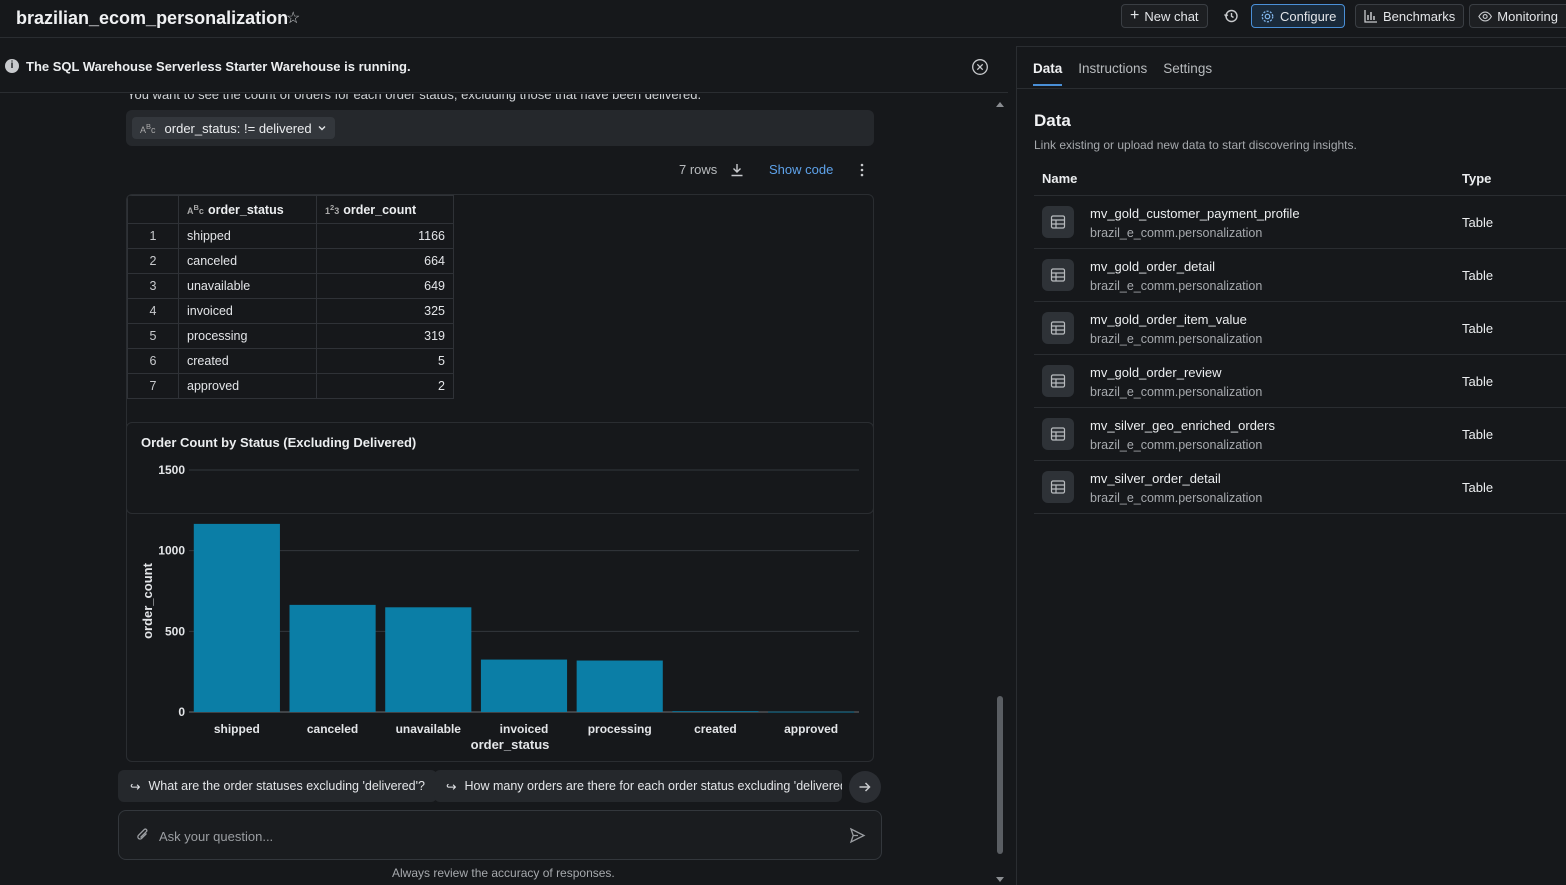  Describe the element at coordinates (1000, 880) in the screenshot. I see `scroll-down-icon` at that location.